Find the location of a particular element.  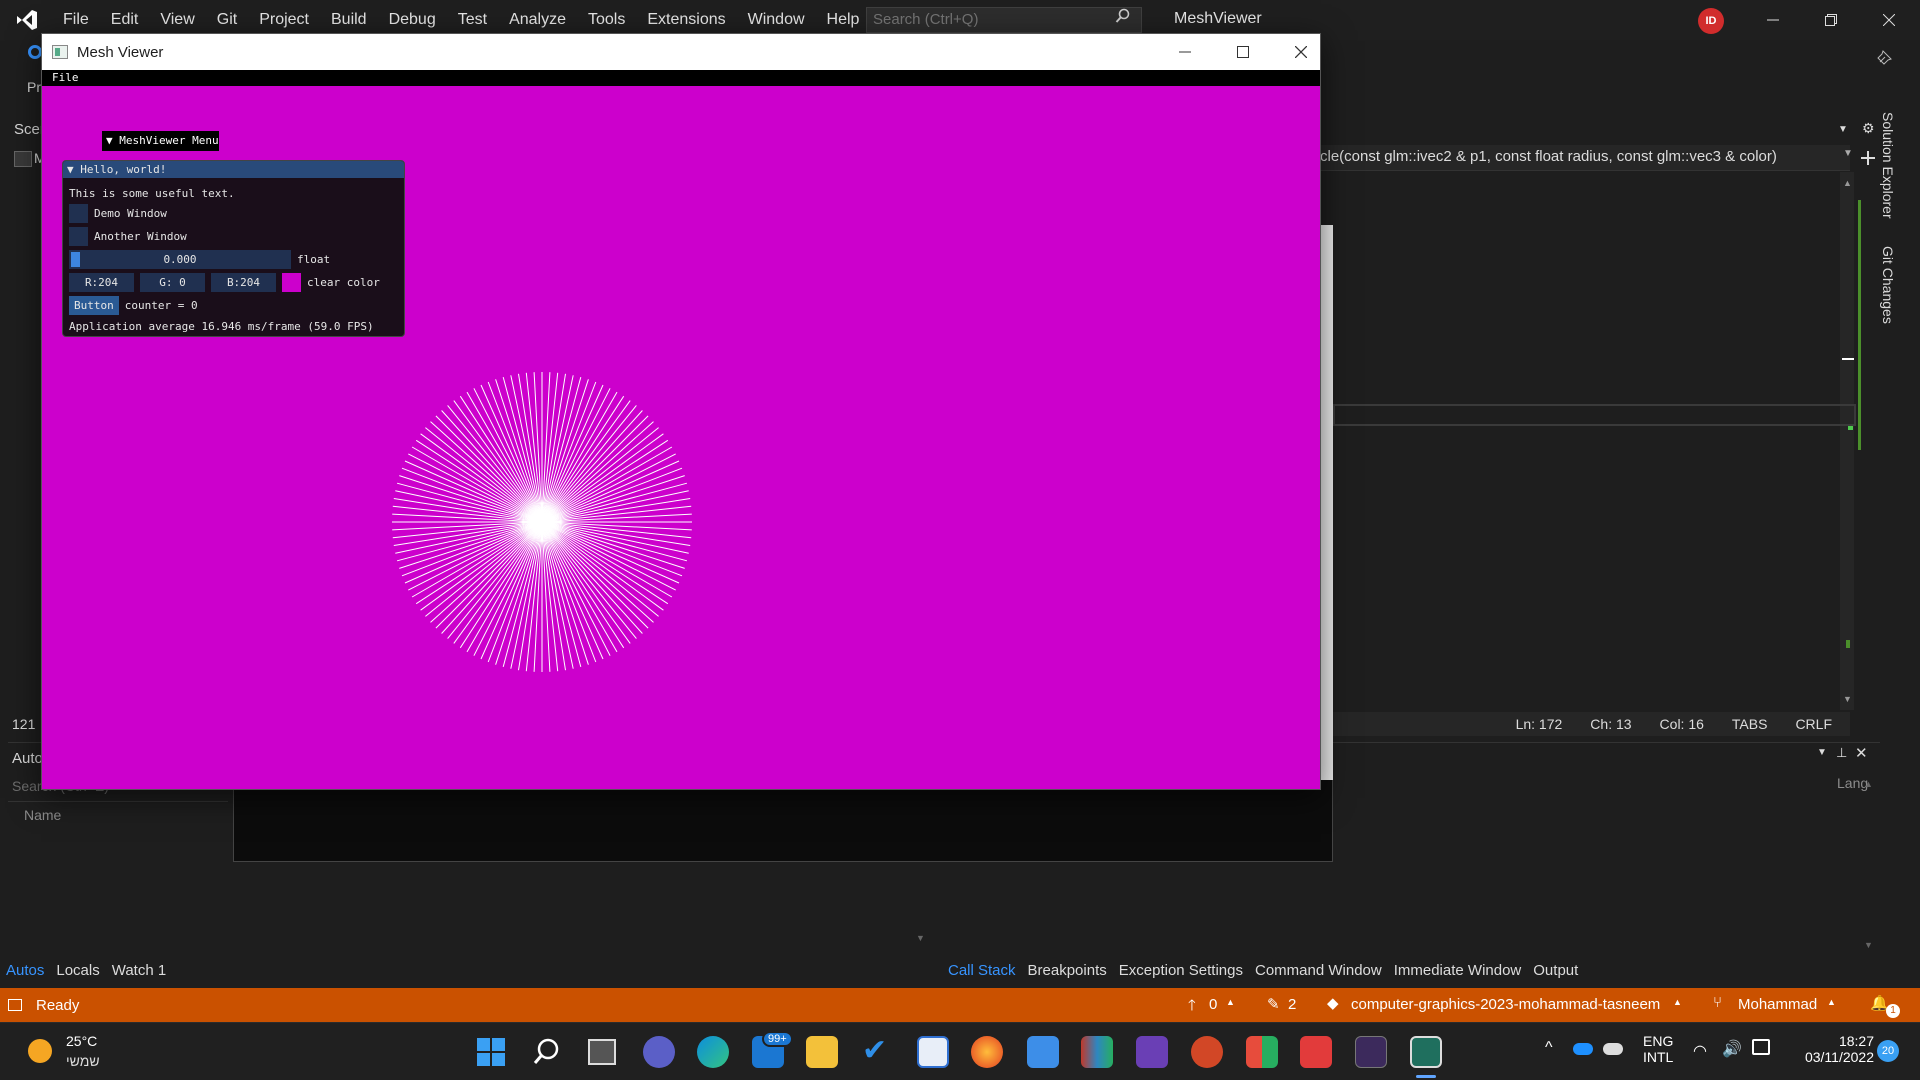

notepad-icon is located at coordinates (1043, 1052).